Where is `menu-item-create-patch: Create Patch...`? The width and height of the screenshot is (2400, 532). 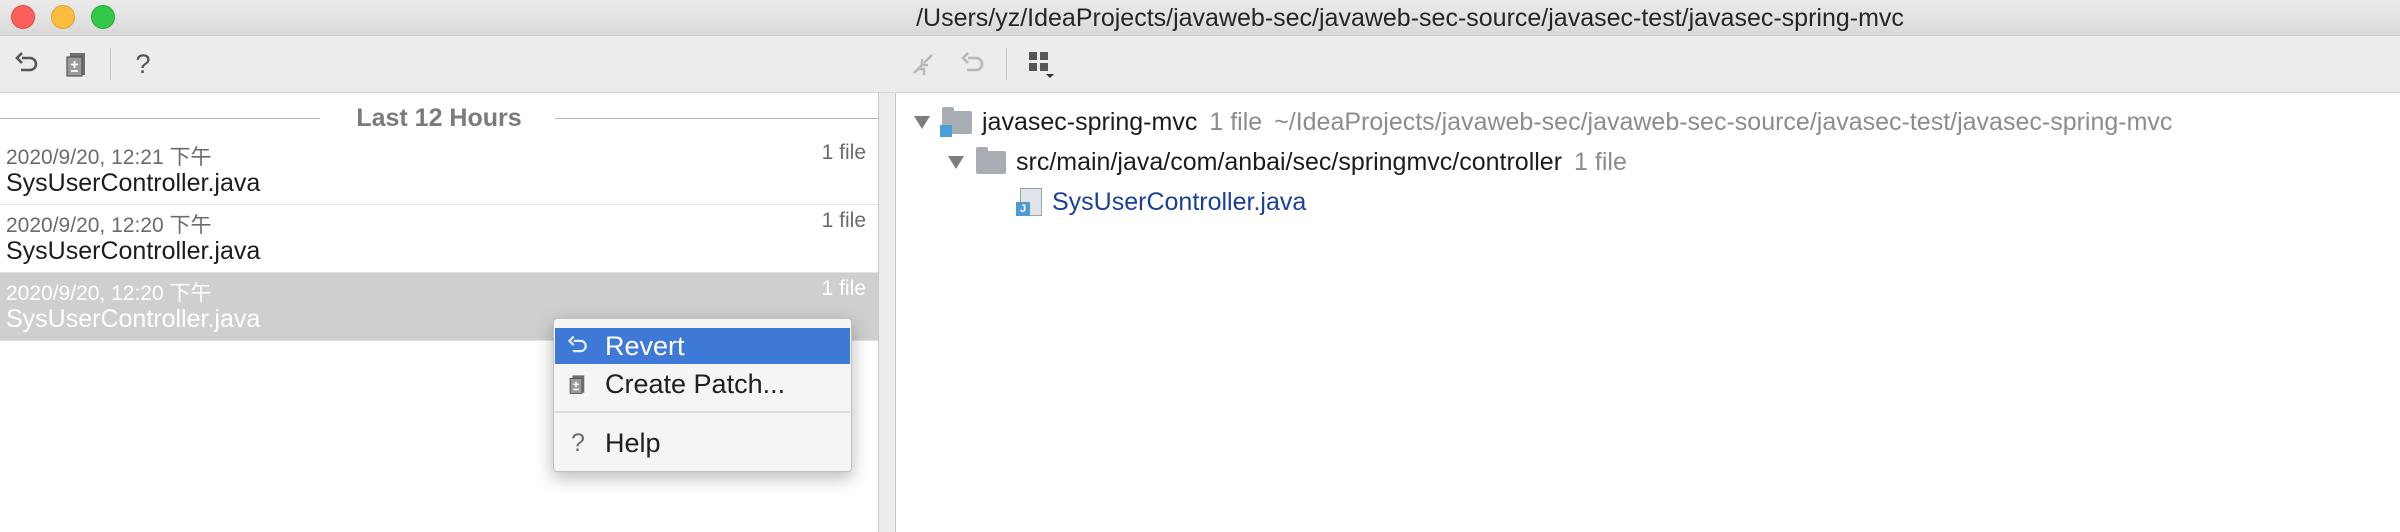 menu-item-create-patch: Create Patch... is located at coordinates (702, 384).